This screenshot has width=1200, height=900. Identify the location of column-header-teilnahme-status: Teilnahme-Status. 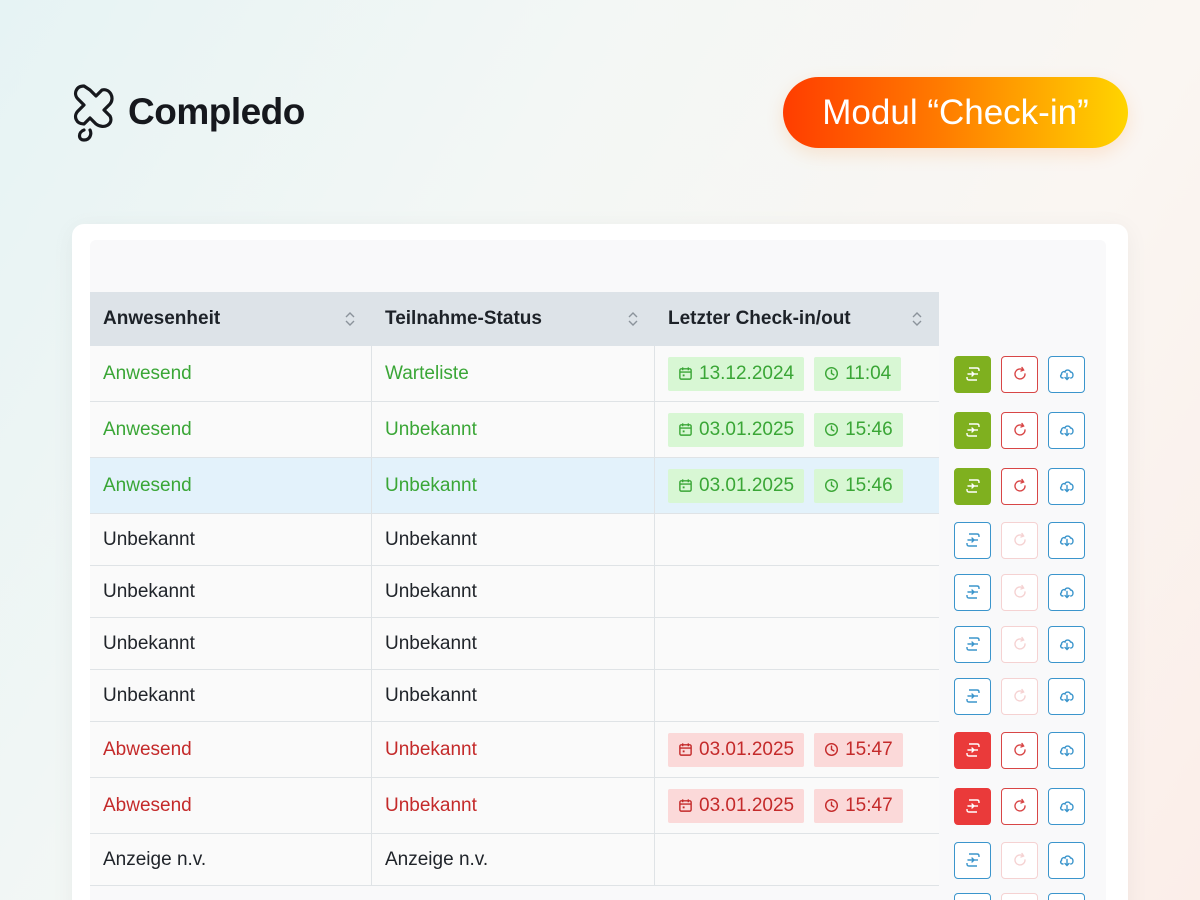
(513, 319).